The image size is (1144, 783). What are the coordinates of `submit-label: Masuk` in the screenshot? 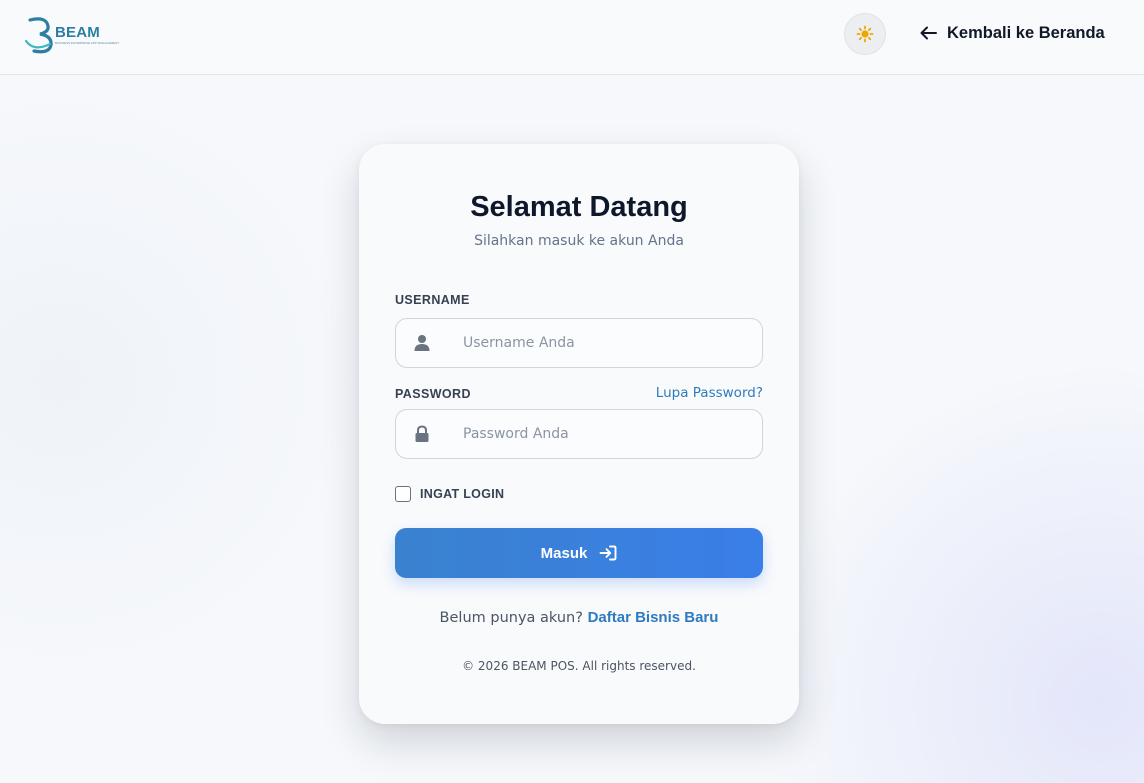 It's located at (564, 553).